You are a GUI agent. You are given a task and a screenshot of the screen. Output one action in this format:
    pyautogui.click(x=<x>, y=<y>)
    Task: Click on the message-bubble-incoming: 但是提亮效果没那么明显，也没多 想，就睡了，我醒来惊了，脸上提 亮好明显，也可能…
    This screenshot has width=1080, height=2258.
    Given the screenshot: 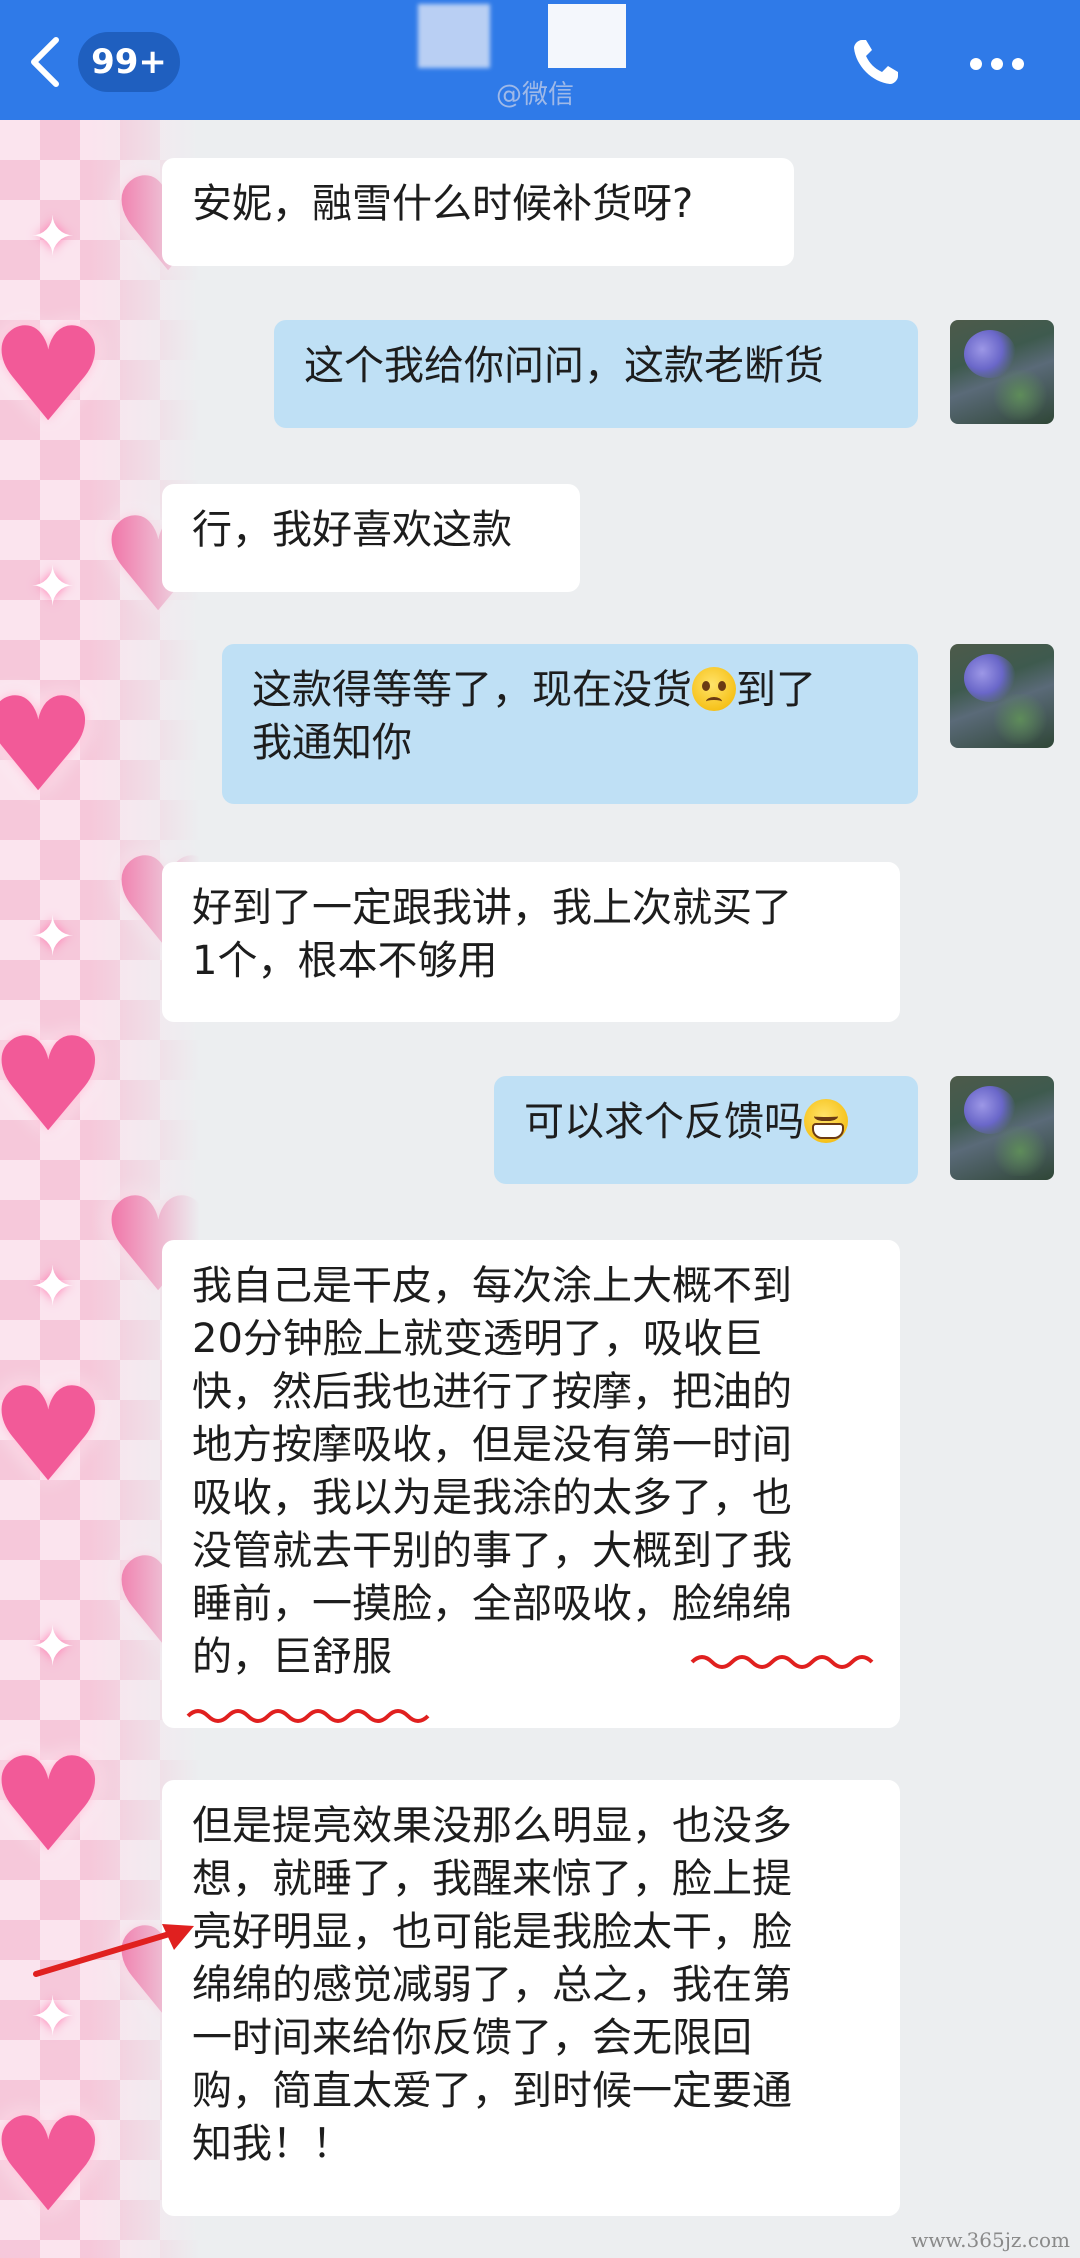 What is the action you would take?
    pyautogui.click(x=531, y=1998)
    